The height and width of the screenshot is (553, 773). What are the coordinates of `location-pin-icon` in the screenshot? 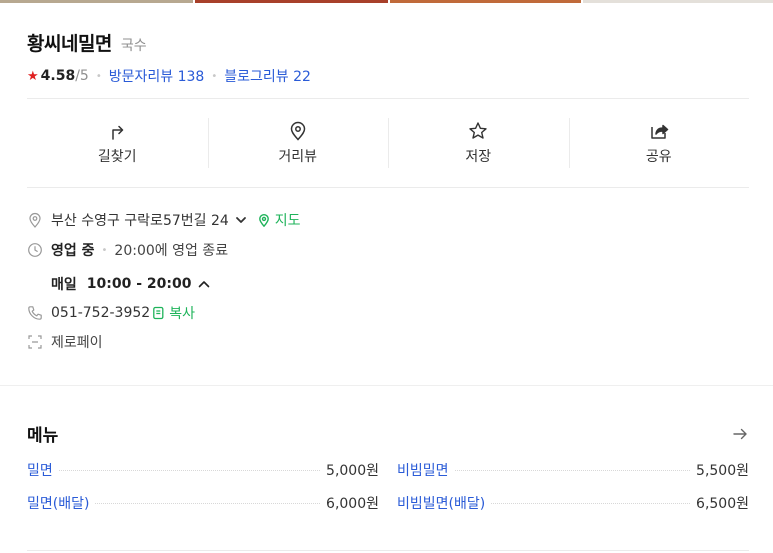 It's located at (35, 220).